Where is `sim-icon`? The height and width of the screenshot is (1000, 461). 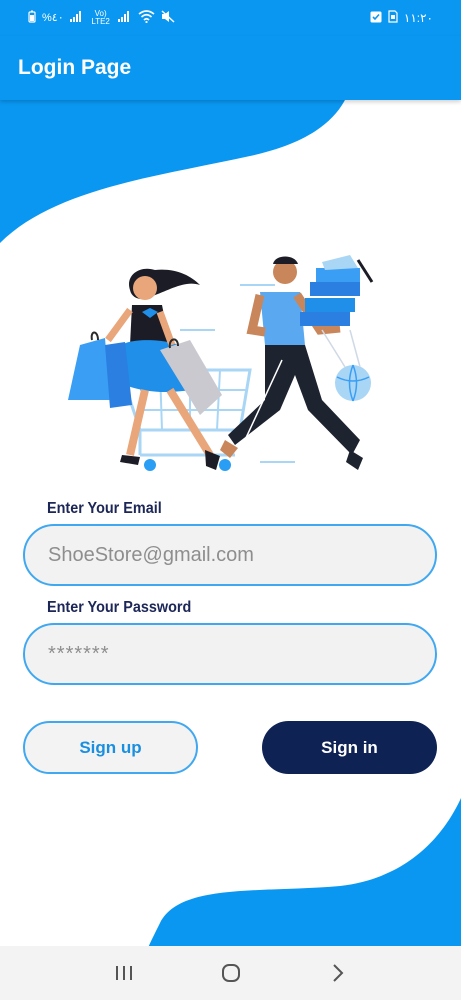
sim-icon is located at coordinates (393, 18).